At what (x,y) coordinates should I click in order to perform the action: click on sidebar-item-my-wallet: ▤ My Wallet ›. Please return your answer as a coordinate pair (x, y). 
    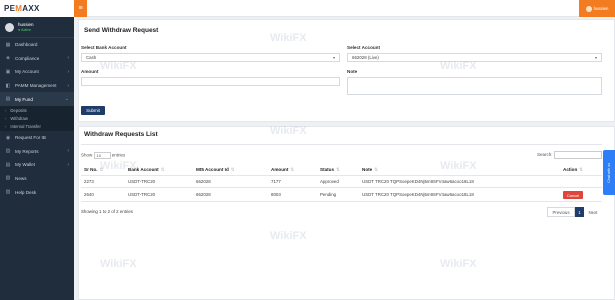
    Looking at the image, I should click on (37, 165).